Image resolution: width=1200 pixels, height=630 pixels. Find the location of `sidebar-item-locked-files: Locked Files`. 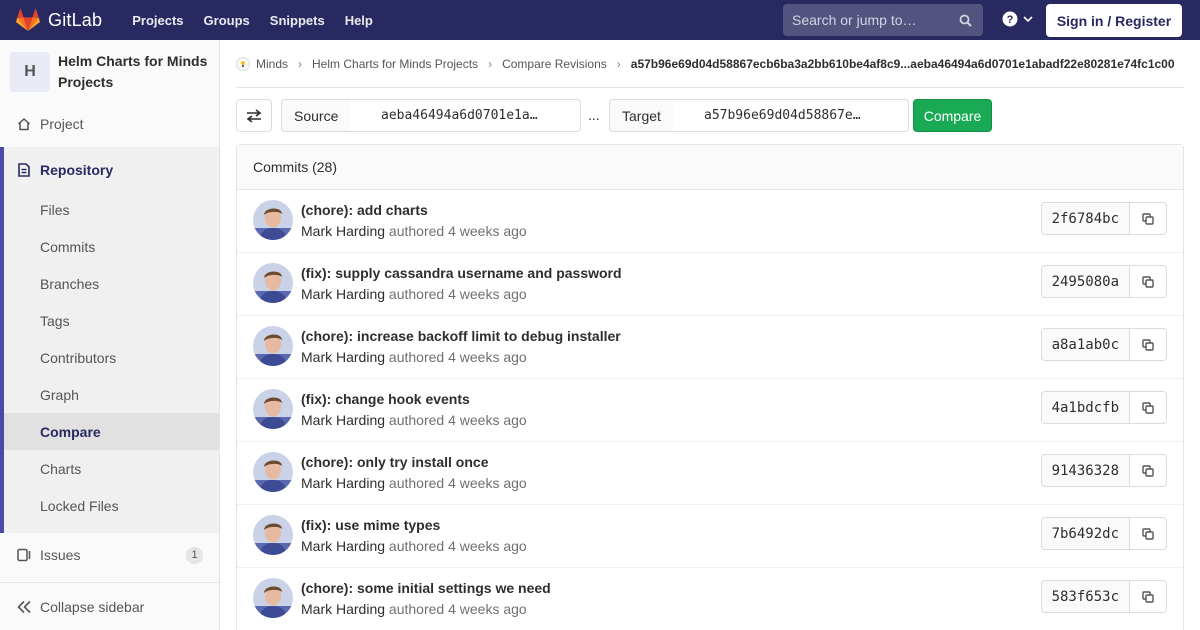

sidebar-item-locked-files: Locked Files is located at coordinates (111, 505).